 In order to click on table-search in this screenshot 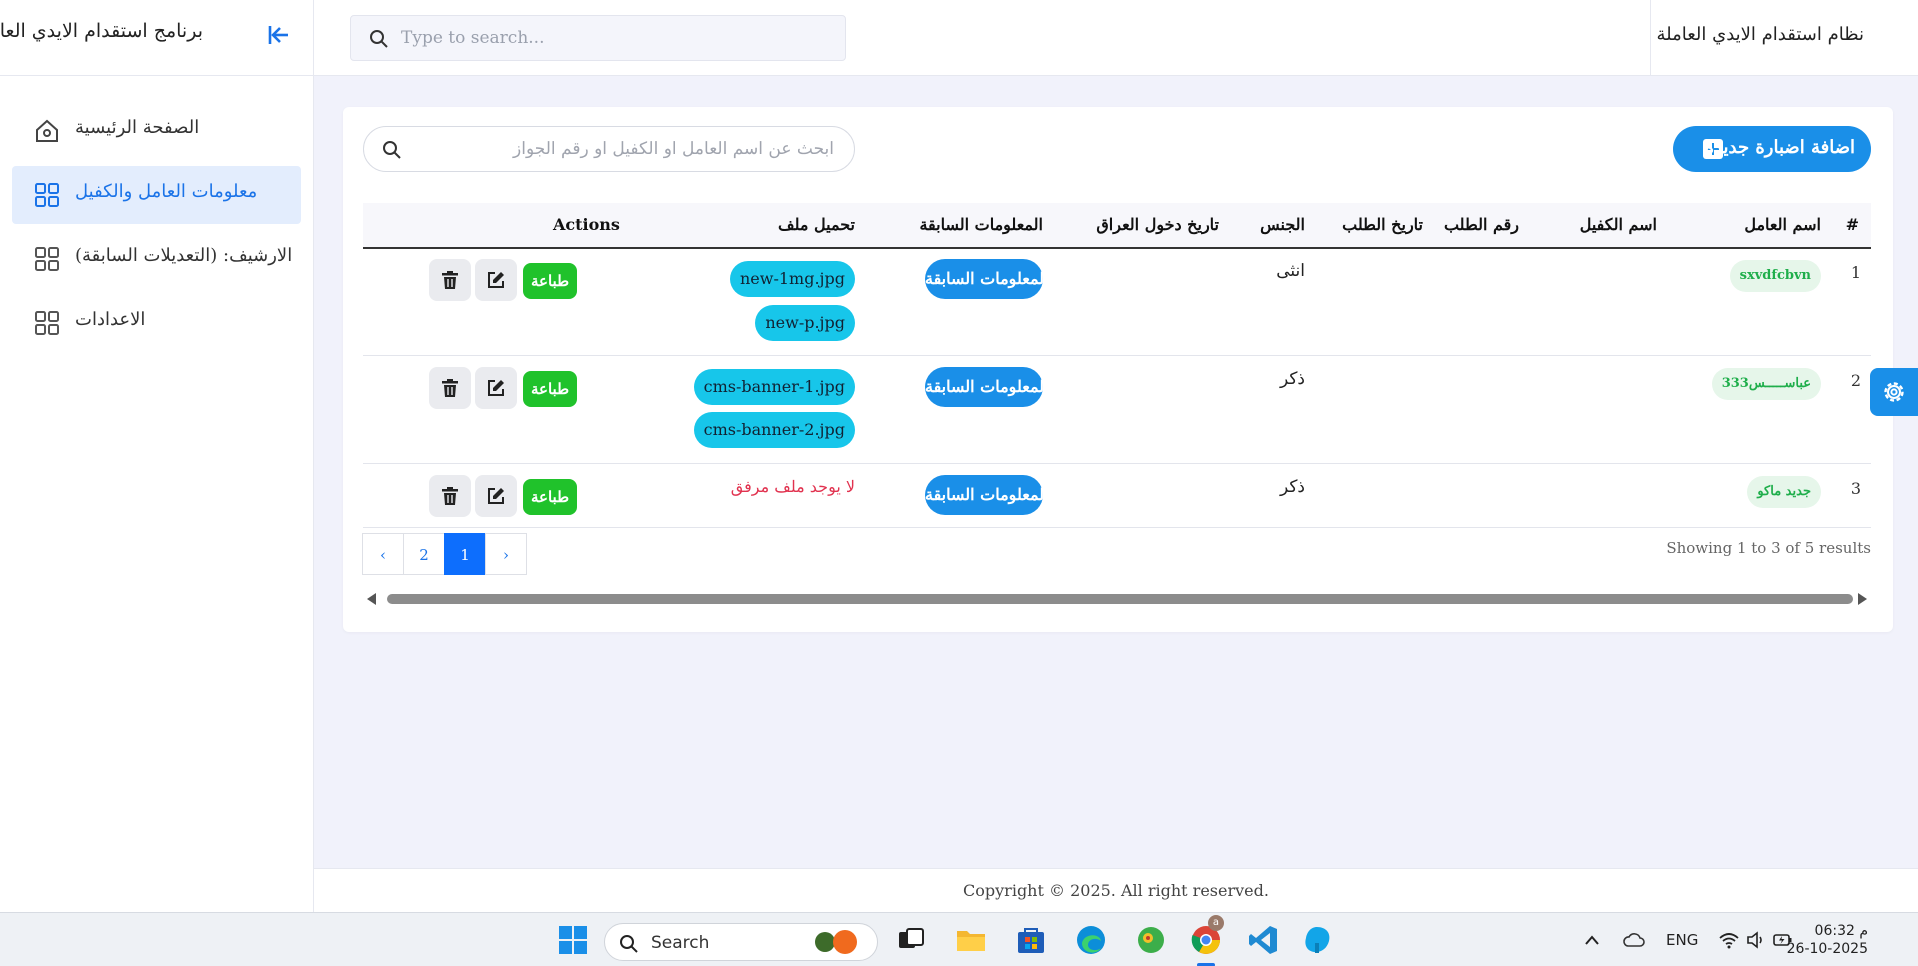, I will do `click(609, 149)`.